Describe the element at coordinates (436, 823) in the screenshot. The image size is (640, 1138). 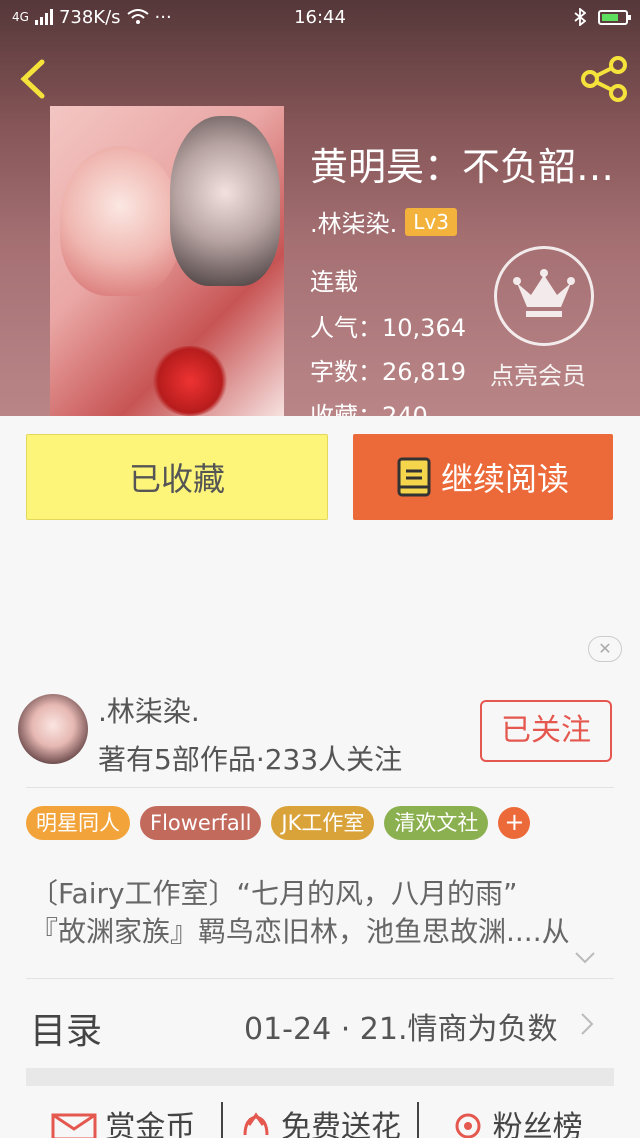
I see `tag-item: 清欢文社` at that location.